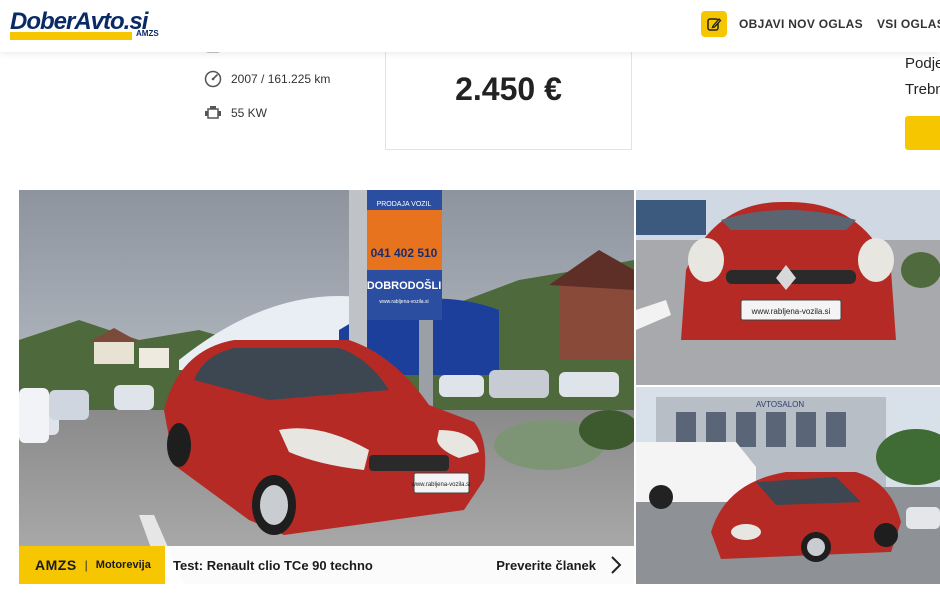  Describe the element at coordinates (404, 253) in the screenshot. I see `sign-phone-text: 041 402 510` at that location.